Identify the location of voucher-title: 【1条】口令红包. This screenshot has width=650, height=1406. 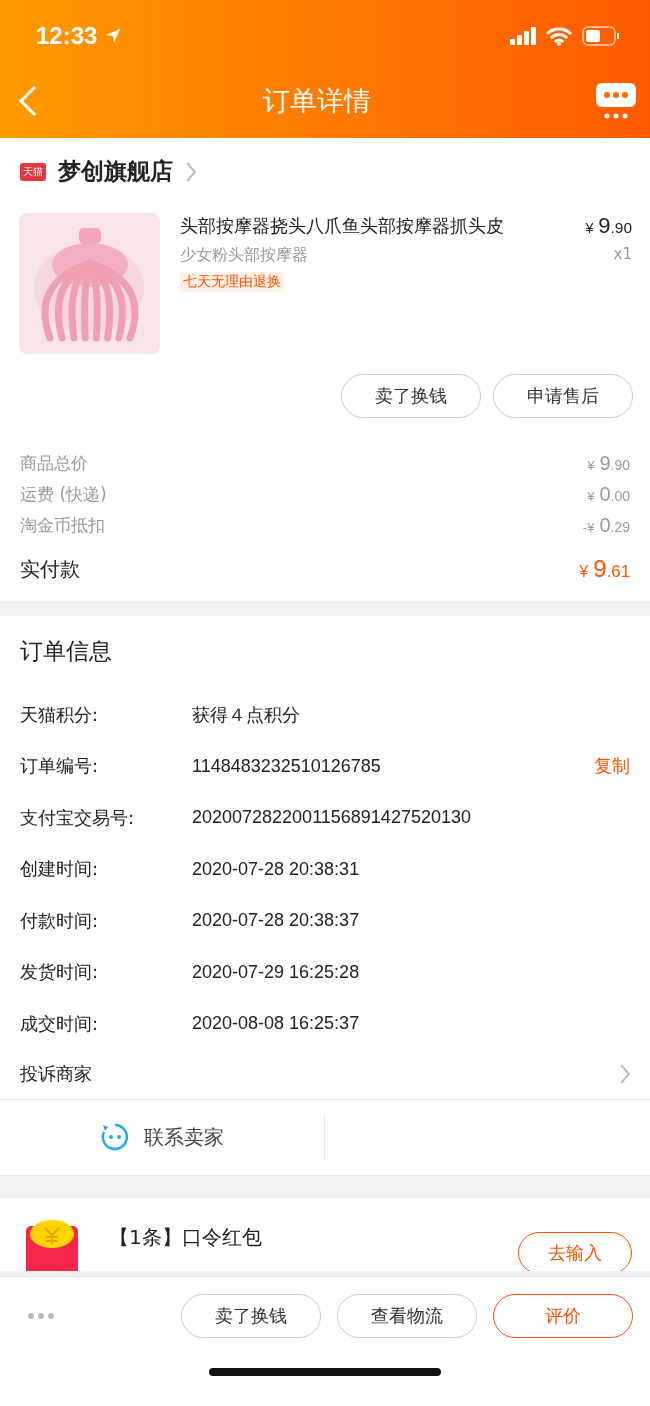
(186, 1237).